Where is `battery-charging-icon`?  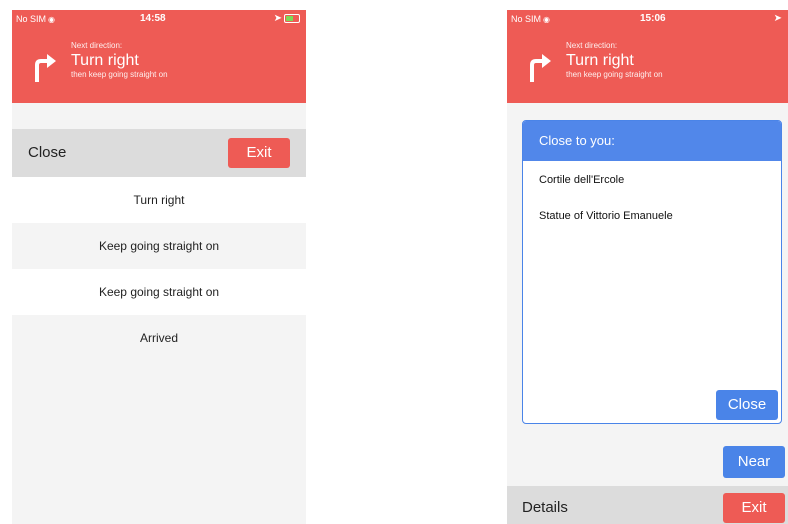
battery-charging-icon is located at coordinates (292, 18).